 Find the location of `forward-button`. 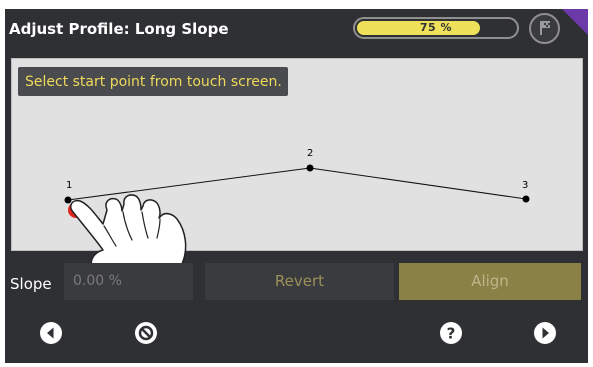

forward-button is located at coordinates (545, 333).